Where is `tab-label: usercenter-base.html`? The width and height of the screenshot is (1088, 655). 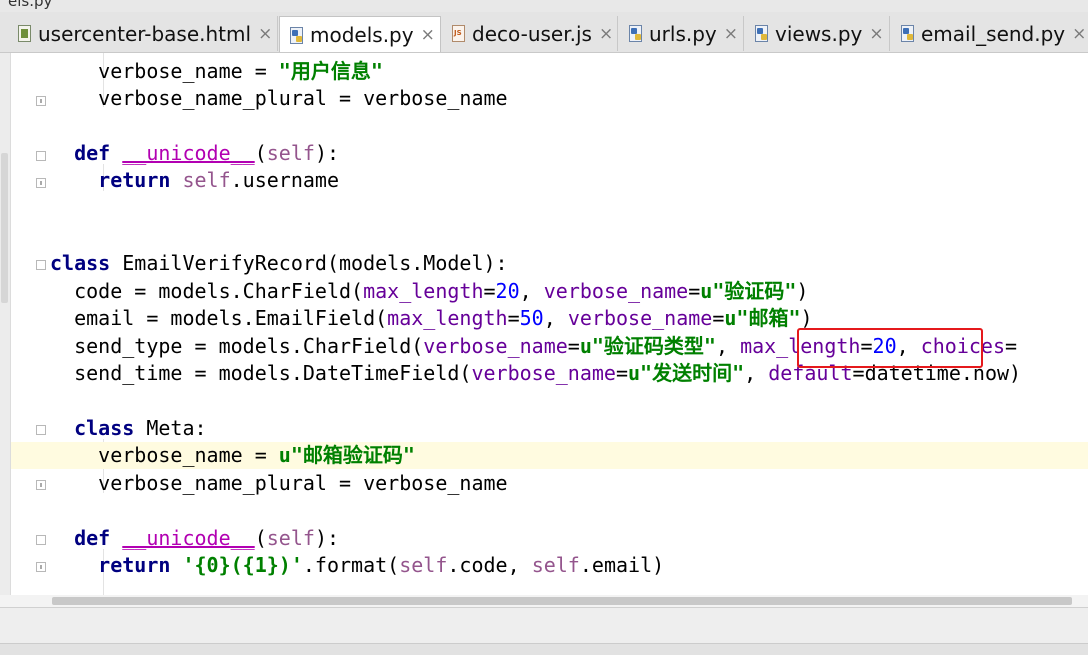 tab-label: usercenter-base.html is located at coordinates (145, 33).